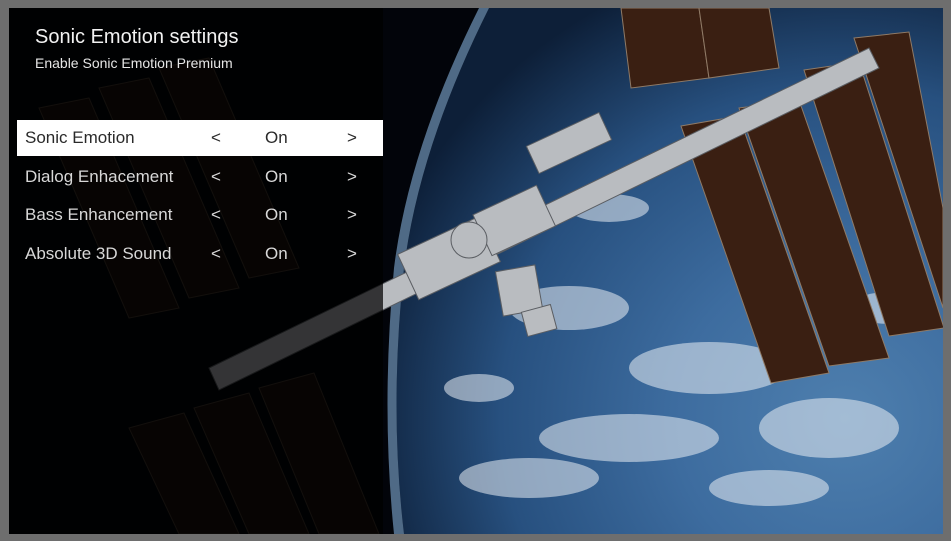  What do you see at coordinates (200, 138) in the screenshot?
I see `setting-row-sonic-emotion: Sonic Emotion < On >` at bounding box center [200, 138].